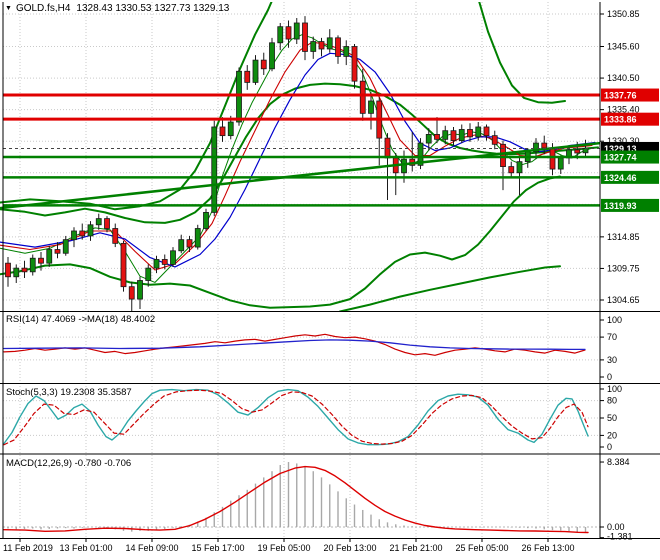 This screenshot has height=560, width=660. Describe the element at coordinates (151, 548) in the screenshot. I see `svg-text: 14 Feb 09:00` at that location.